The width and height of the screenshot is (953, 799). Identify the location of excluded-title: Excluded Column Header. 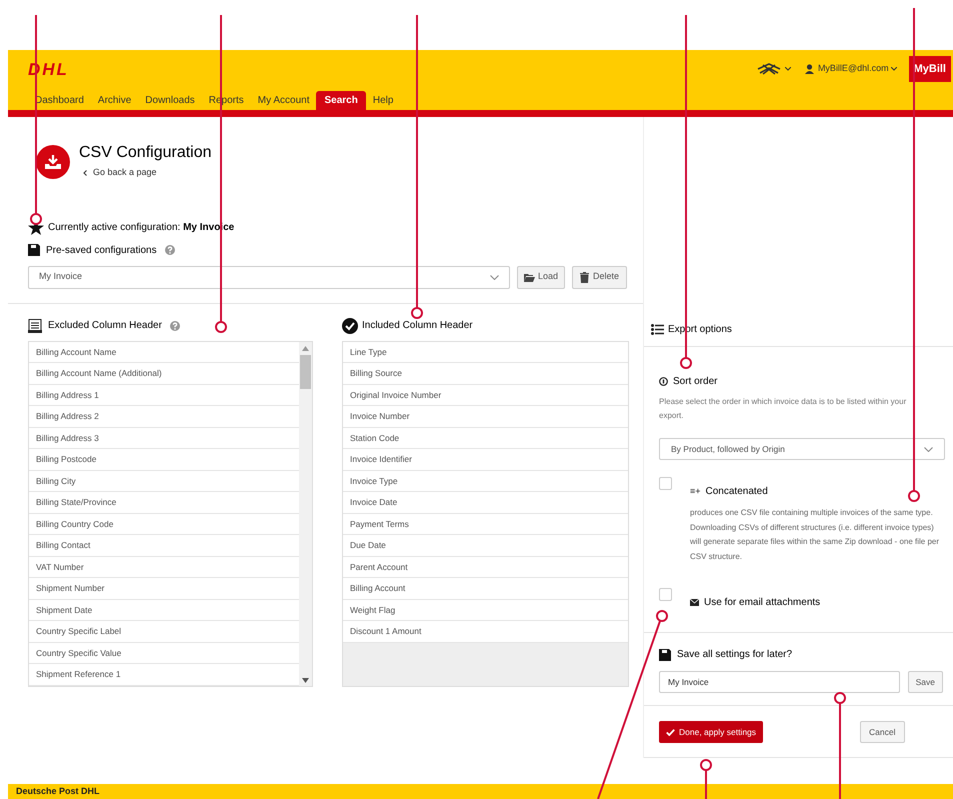
(105, 326).